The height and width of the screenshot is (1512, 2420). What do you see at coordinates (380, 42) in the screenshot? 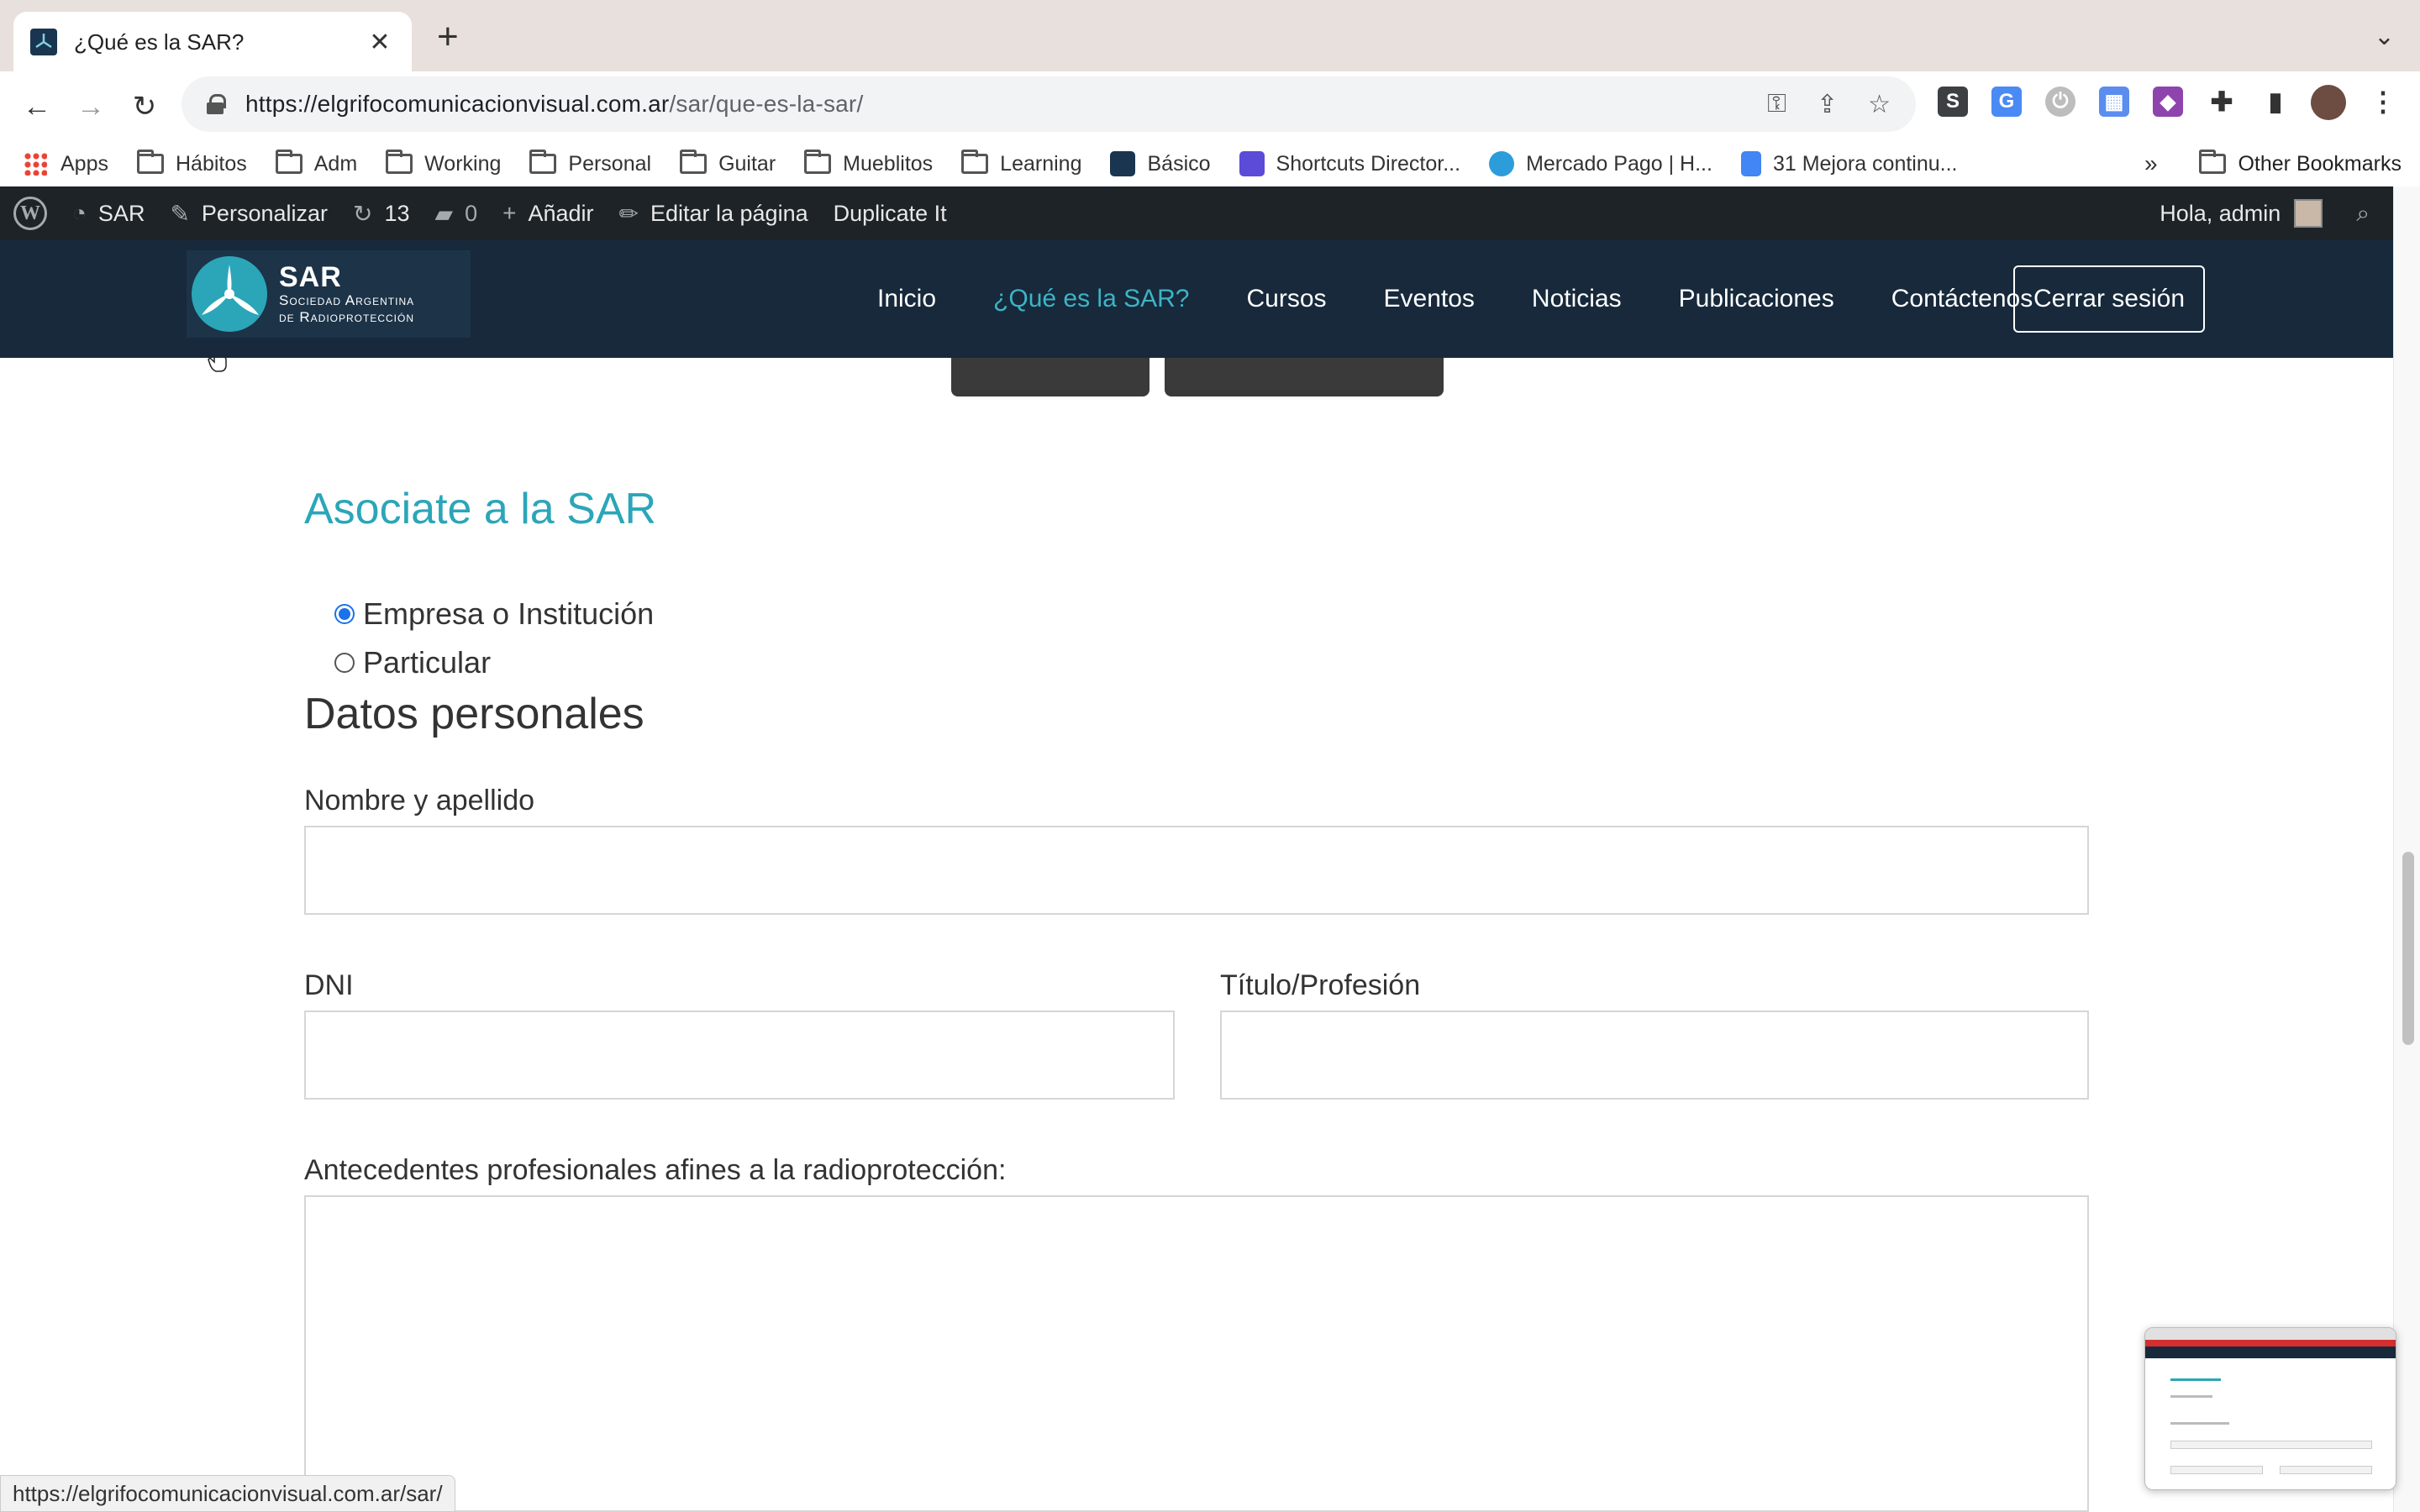
I see `close-tab-icon: ✕` at bounding box center [380, 42].